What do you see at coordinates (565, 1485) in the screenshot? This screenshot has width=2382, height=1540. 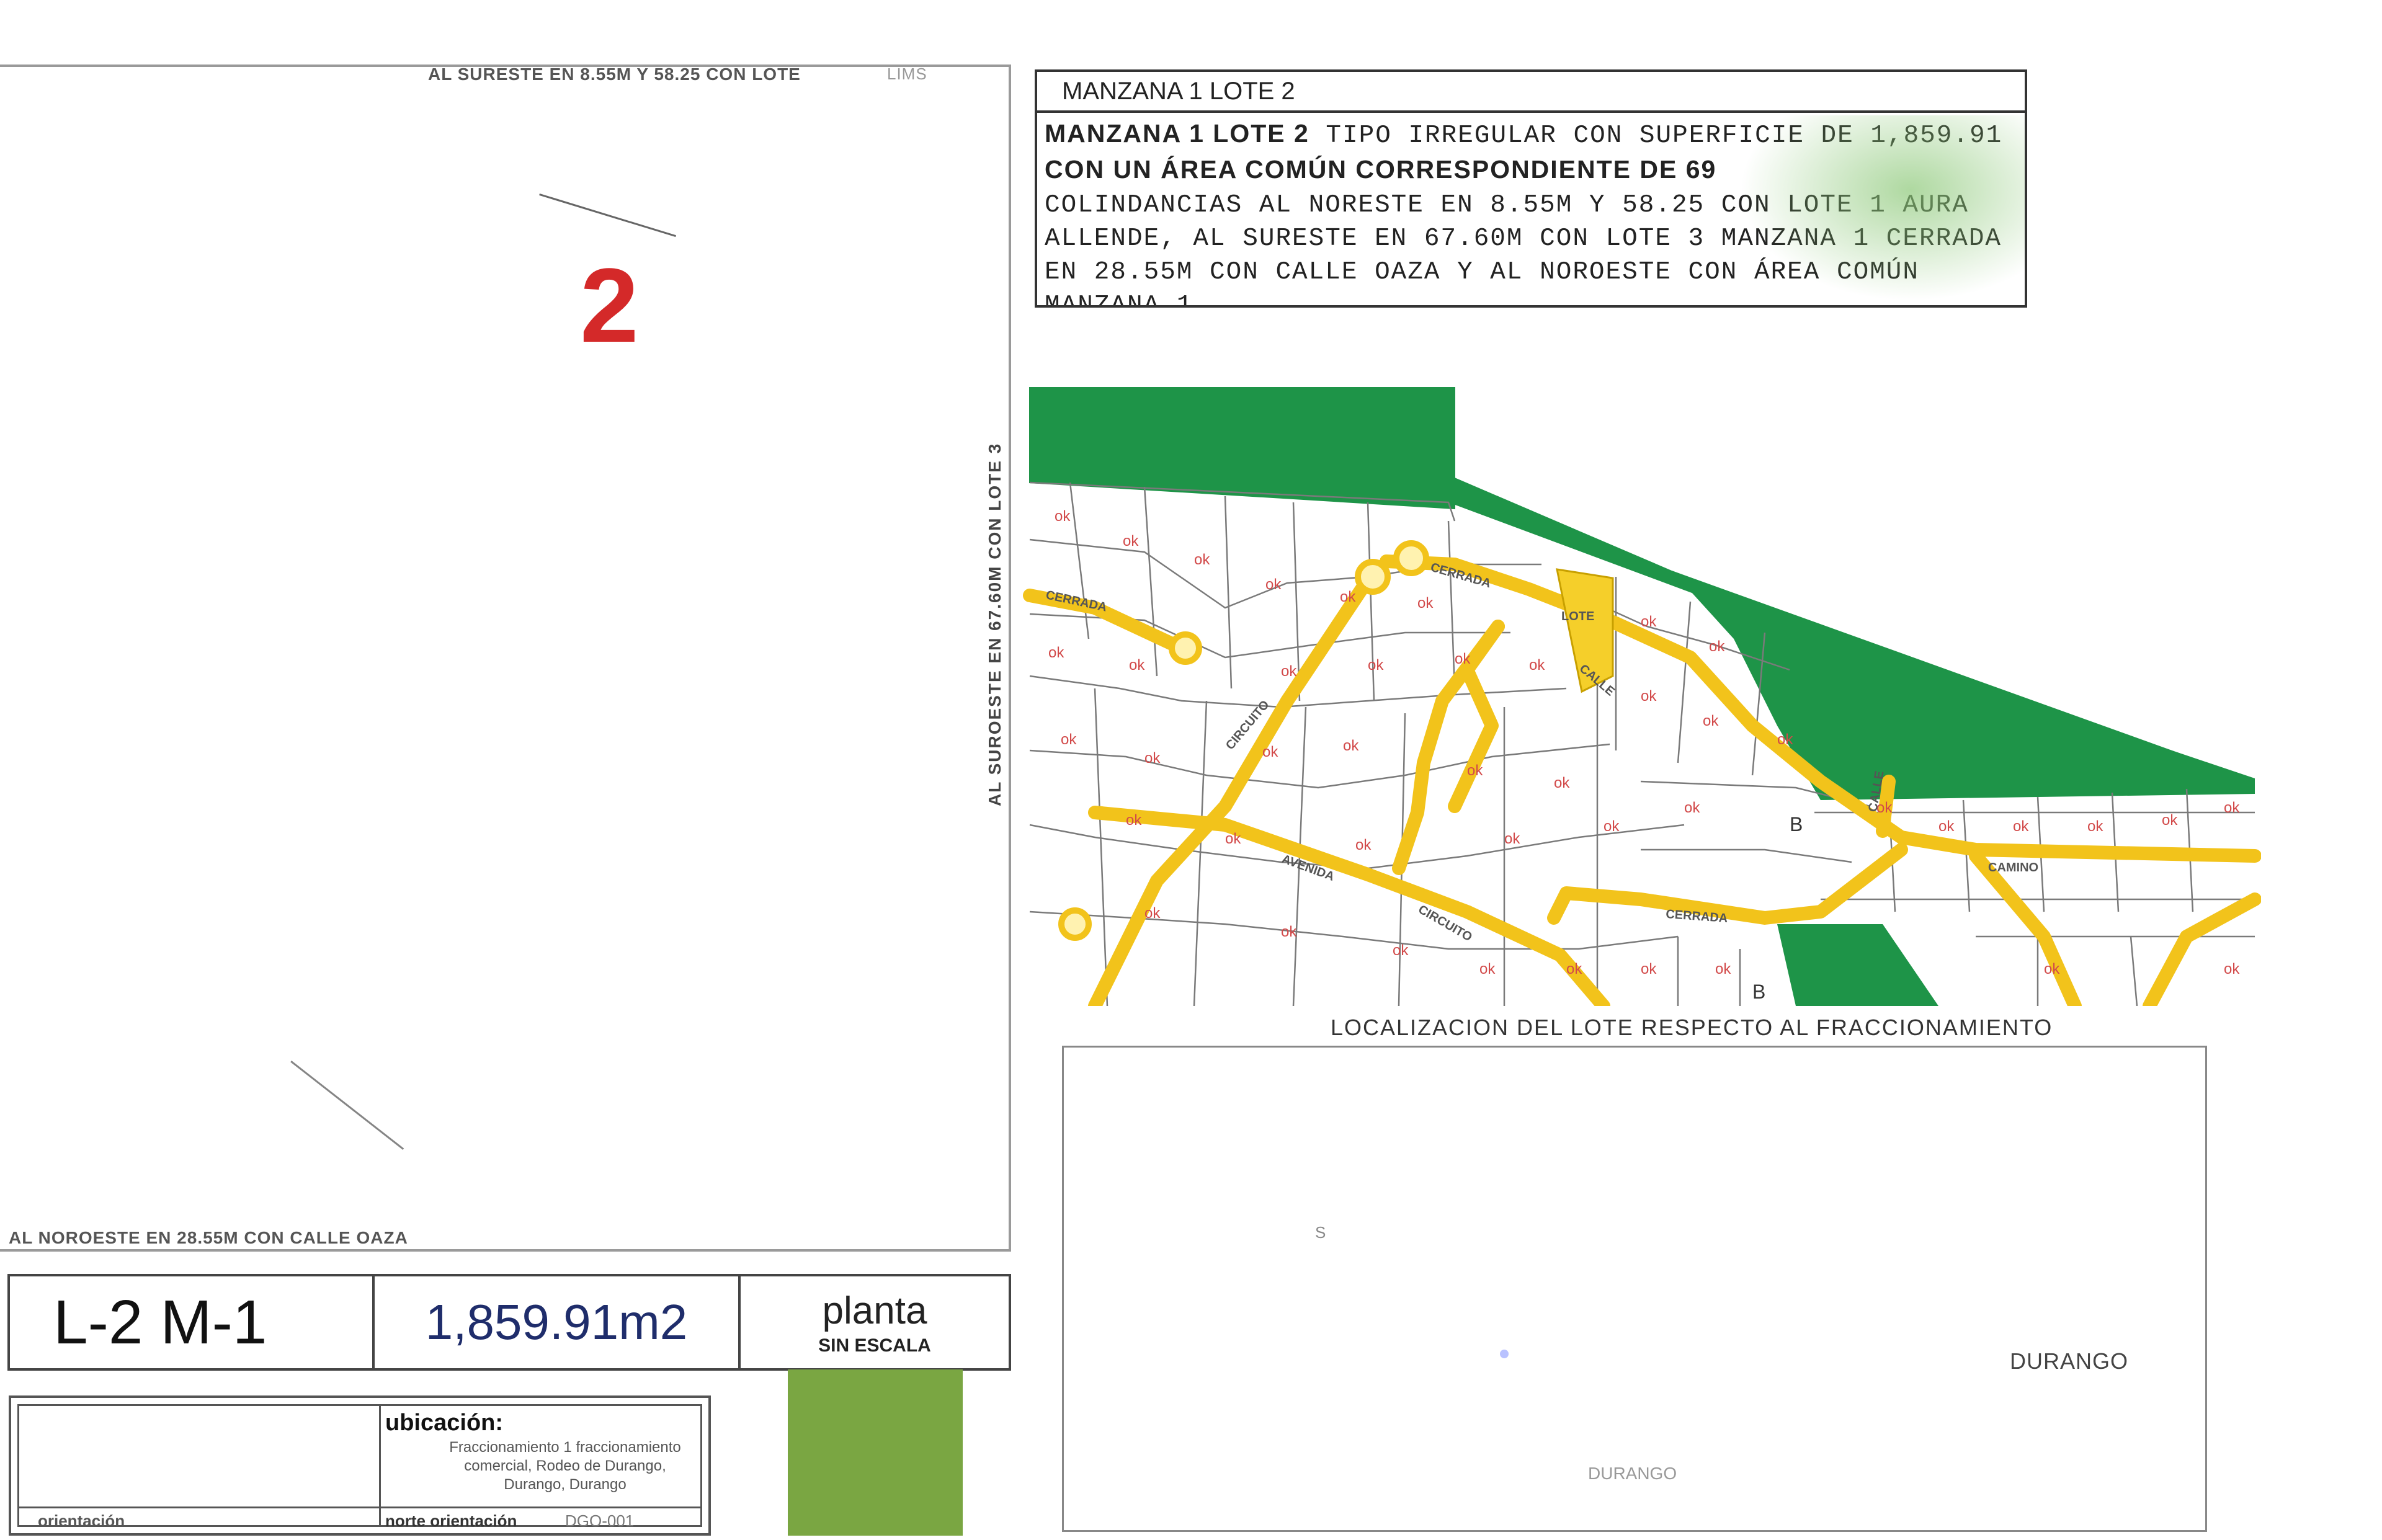 I see `location-desc-line: Durango, Durango` at bounding box center [565, 1485].